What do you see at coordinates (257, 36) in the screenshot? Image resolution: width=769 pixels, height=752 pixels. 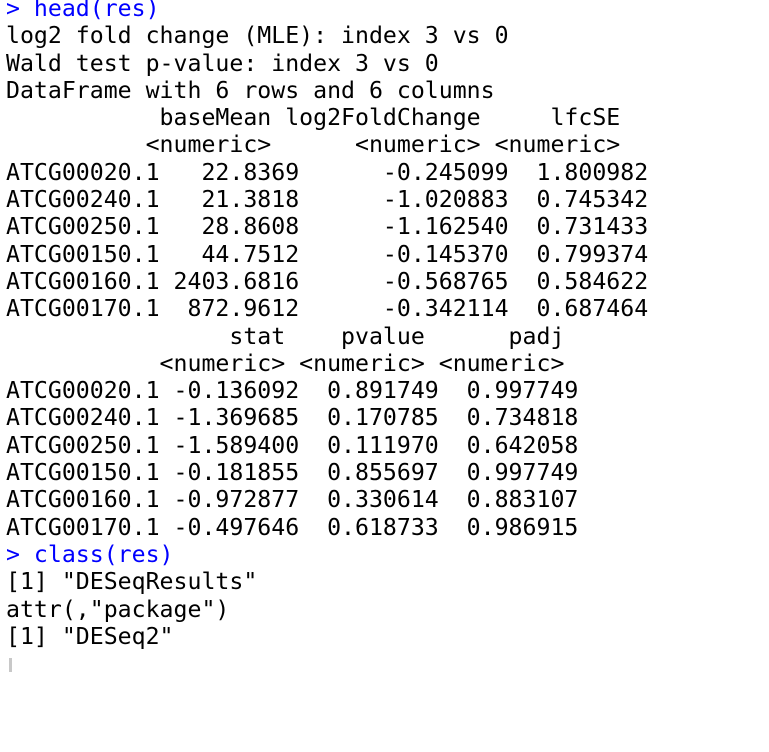 I see `console-output-header: log2 fold change (MLE): index 3 vs 0` at bounding box center [257, 36].